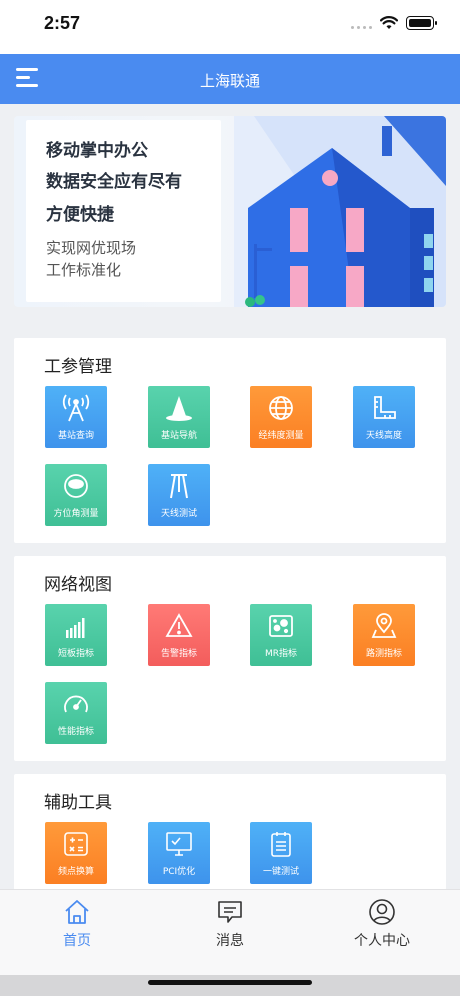 This screenshot has width=460, height=996. I want to click on gauge-icon, so click(76, 704).